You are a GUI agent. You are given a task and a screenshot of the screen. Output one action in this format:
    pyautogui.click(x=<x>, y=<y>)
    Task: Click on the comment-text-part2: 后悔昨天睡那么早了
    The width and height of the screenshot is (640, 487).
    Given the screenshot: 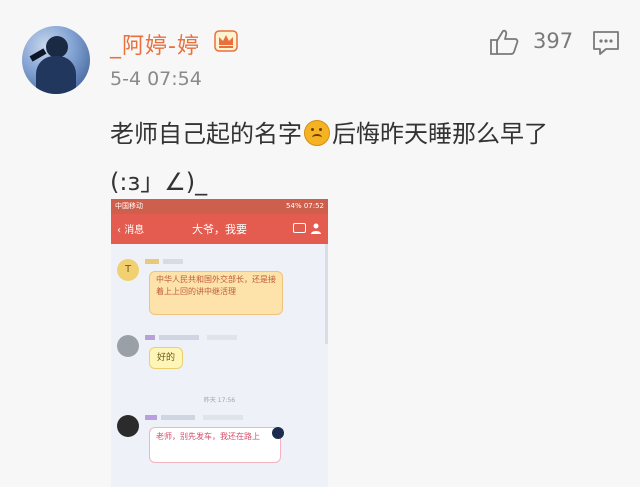 What is the action you would take?
    pyautogui.click(x=440, y=134)
    